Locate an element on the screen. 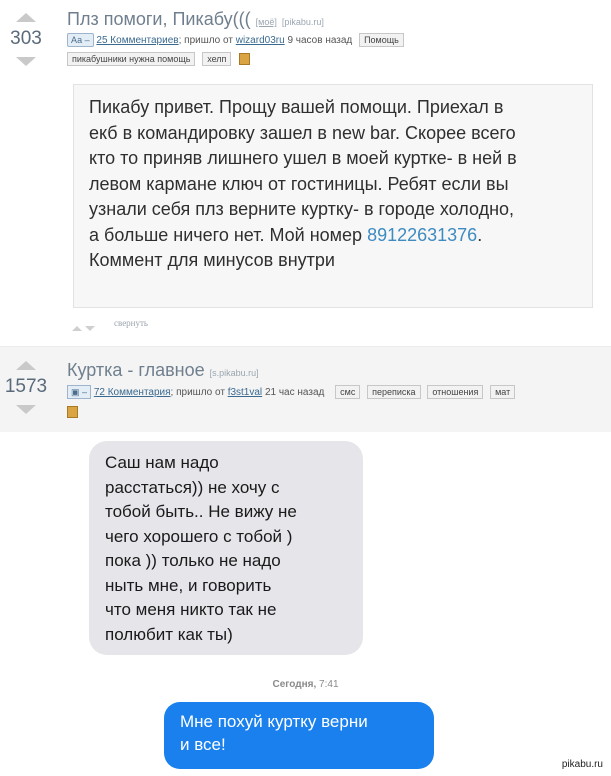  vote-block: 1573 is located at coordinates (26, 387).